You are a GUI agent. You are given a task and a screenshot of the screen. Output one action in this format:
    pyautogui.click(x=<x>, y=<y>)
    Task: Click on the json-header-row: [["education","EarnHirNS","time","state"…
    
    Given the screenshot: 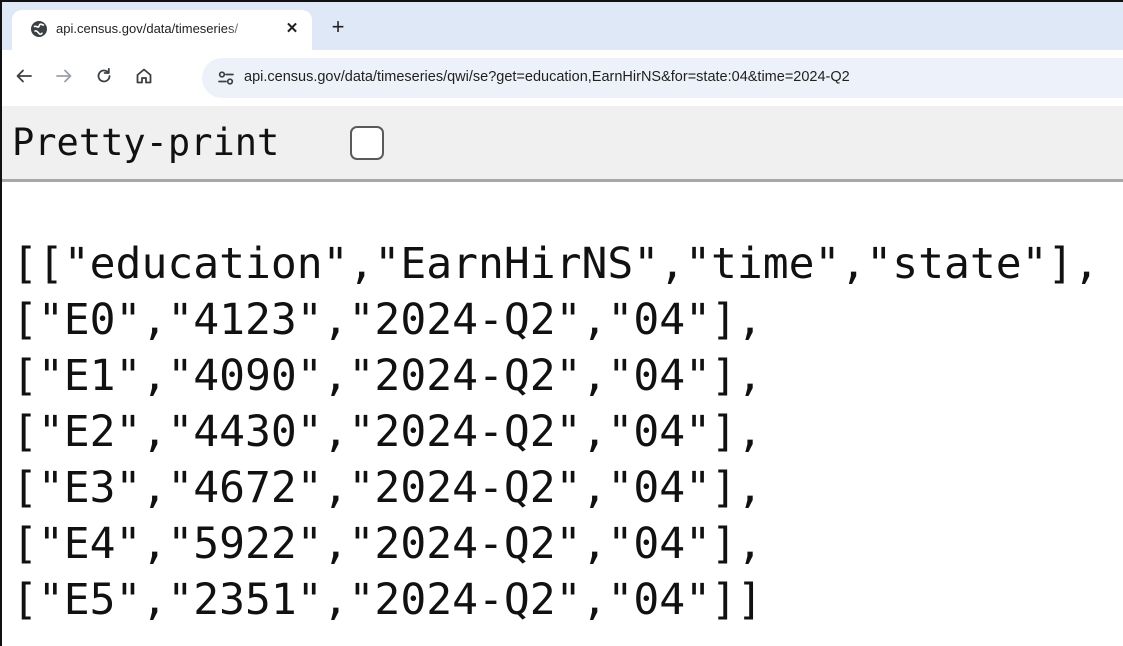 What is the action you would take?
    pyautogui.click(x=556, y=264)
    